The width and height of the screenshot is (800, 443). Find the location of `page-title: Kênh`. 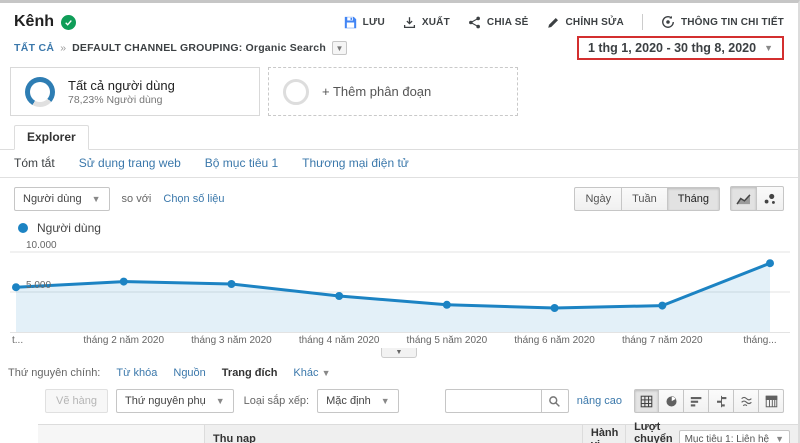

page-title: Kênh is located at coordinates (45, 22).